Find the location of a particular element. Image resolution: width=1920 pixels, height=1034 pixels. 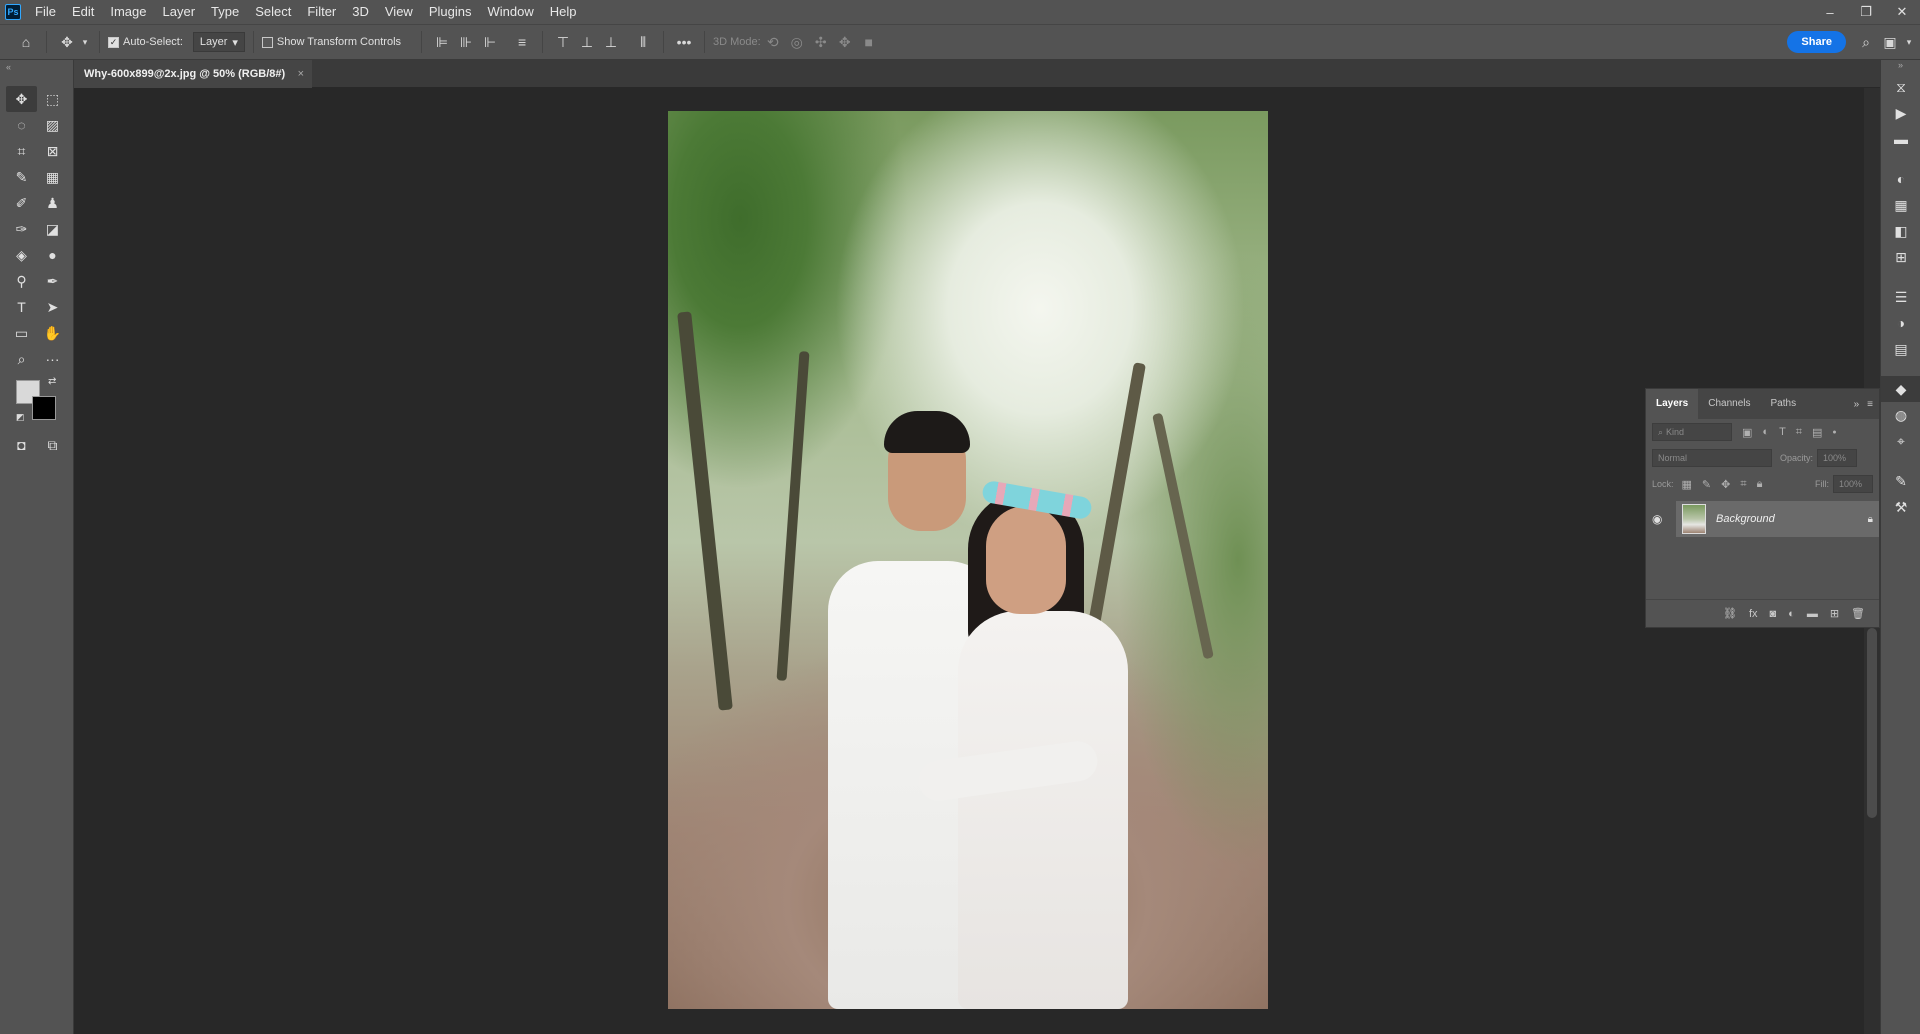

menu-plugins: Plugins is located at coordinates (450, 12).